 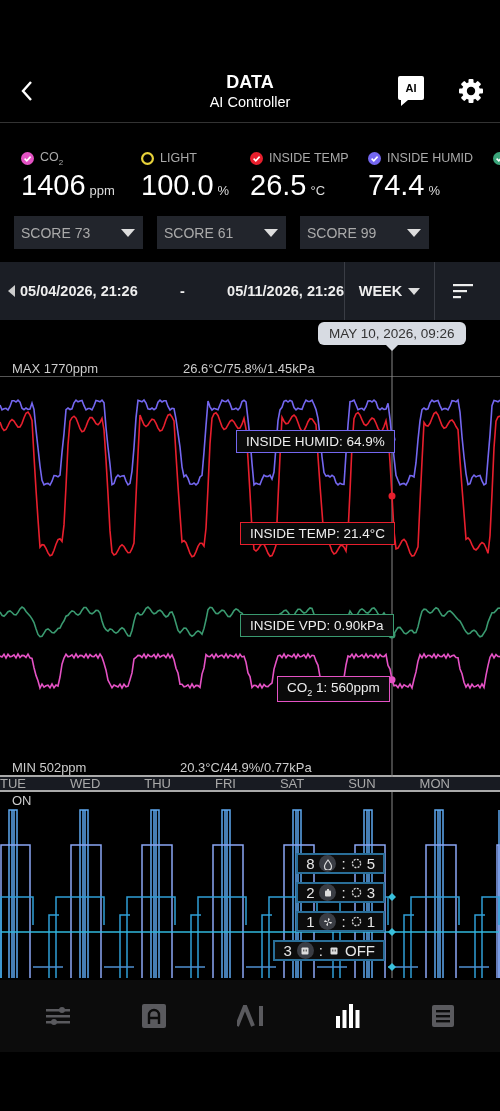 I want to click on drop-icon, so click(x=328, y=863).